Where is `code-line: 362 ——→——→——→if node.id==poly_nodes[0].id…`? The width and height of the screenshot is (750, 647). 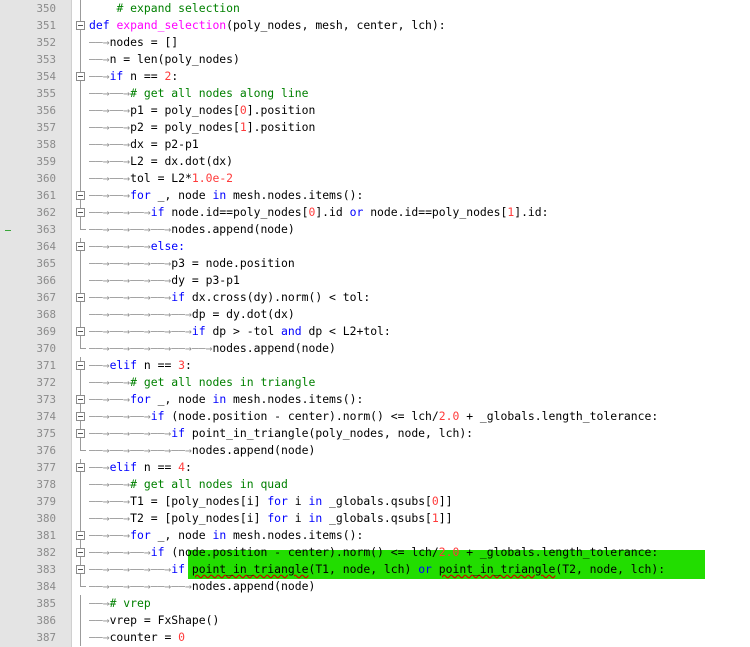 code-line: 362 ——→——→——→if node.id==poly_nodes[0].id… is located at coordinates (375, 212).